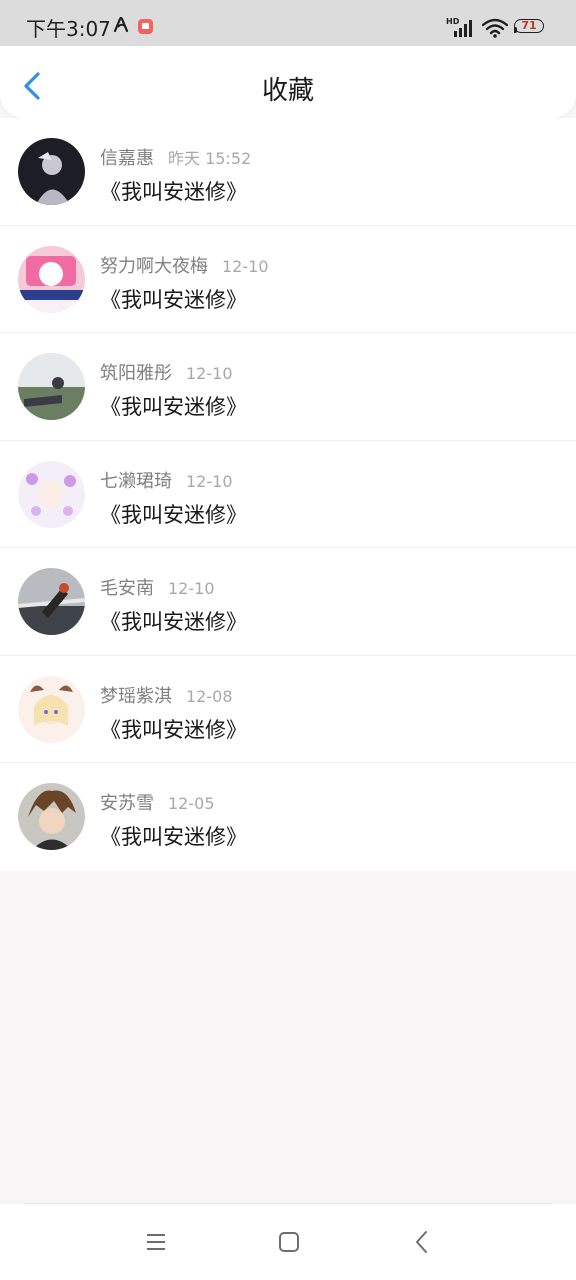 This screenshot has height=1280, width=576. Describe the element at coordinates (288, 279) in the screenshot. I see `list-item: 努力啊大夜梅 12-10 《我叫安迷修》` at that location.